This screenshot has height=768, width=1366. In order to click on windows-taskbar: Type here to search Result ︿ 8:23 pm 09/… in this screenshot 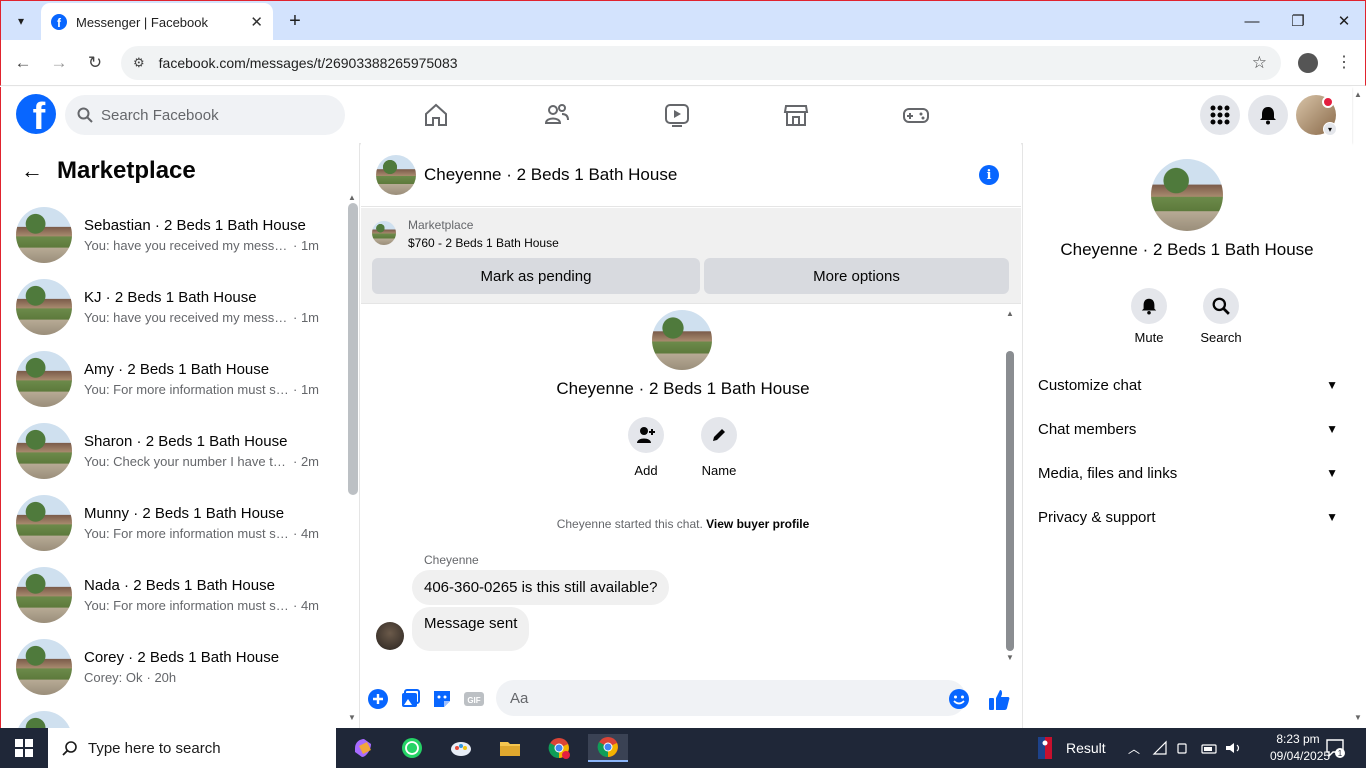, I will do `click(683, 748)`.